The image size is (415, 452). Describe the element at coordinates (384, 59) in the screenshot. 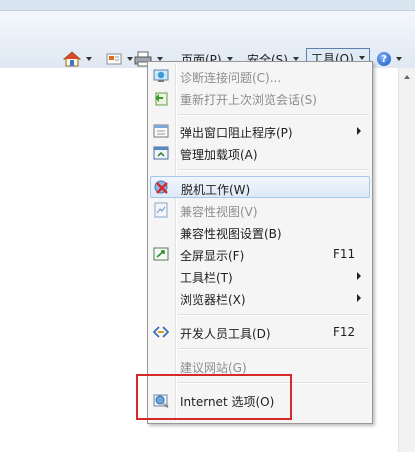

I see `help-icon: ?` at that location.